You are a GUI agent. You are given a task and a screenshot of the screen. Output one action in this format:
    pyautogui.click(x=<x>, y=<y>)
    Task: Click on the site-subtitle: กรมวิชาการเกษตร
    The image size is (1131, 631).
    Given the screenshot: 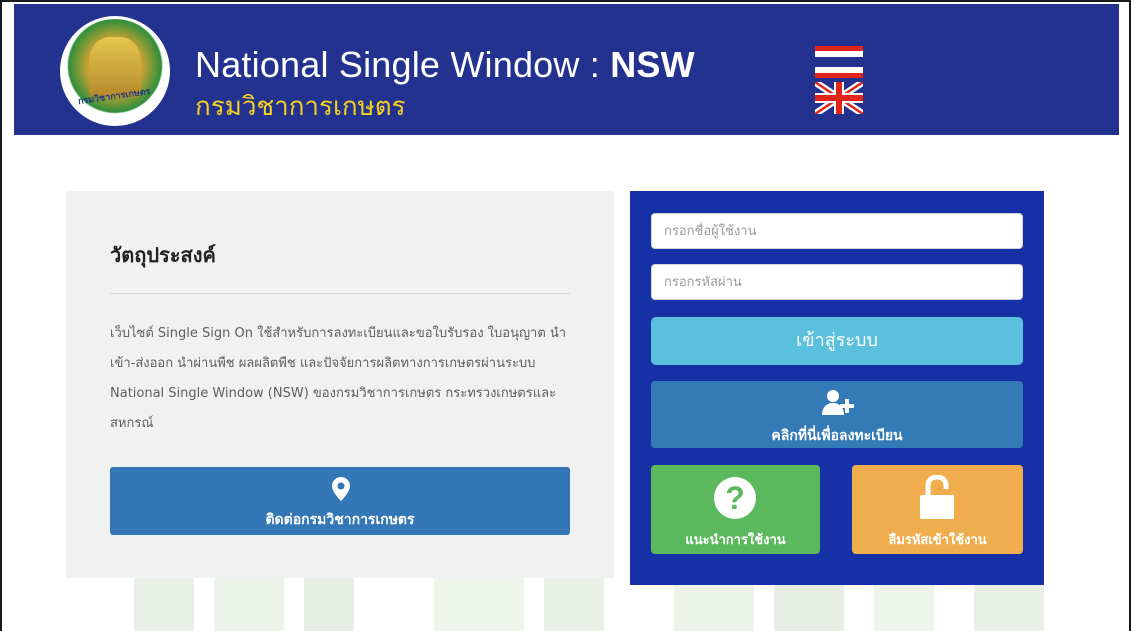 What is the action you would take?
    pyautogui.click(x=300, y=107)
    